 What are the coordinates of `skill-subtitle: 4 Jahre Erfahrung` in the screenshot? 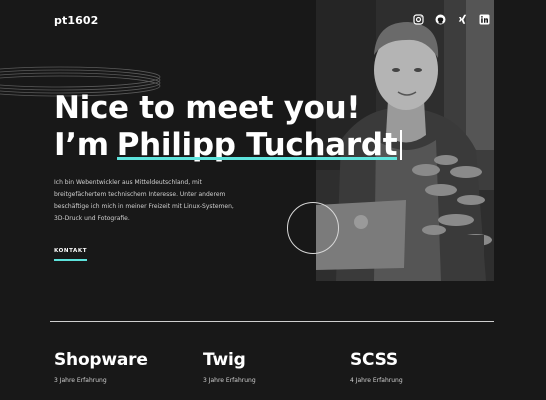 It's located at (376, 380).